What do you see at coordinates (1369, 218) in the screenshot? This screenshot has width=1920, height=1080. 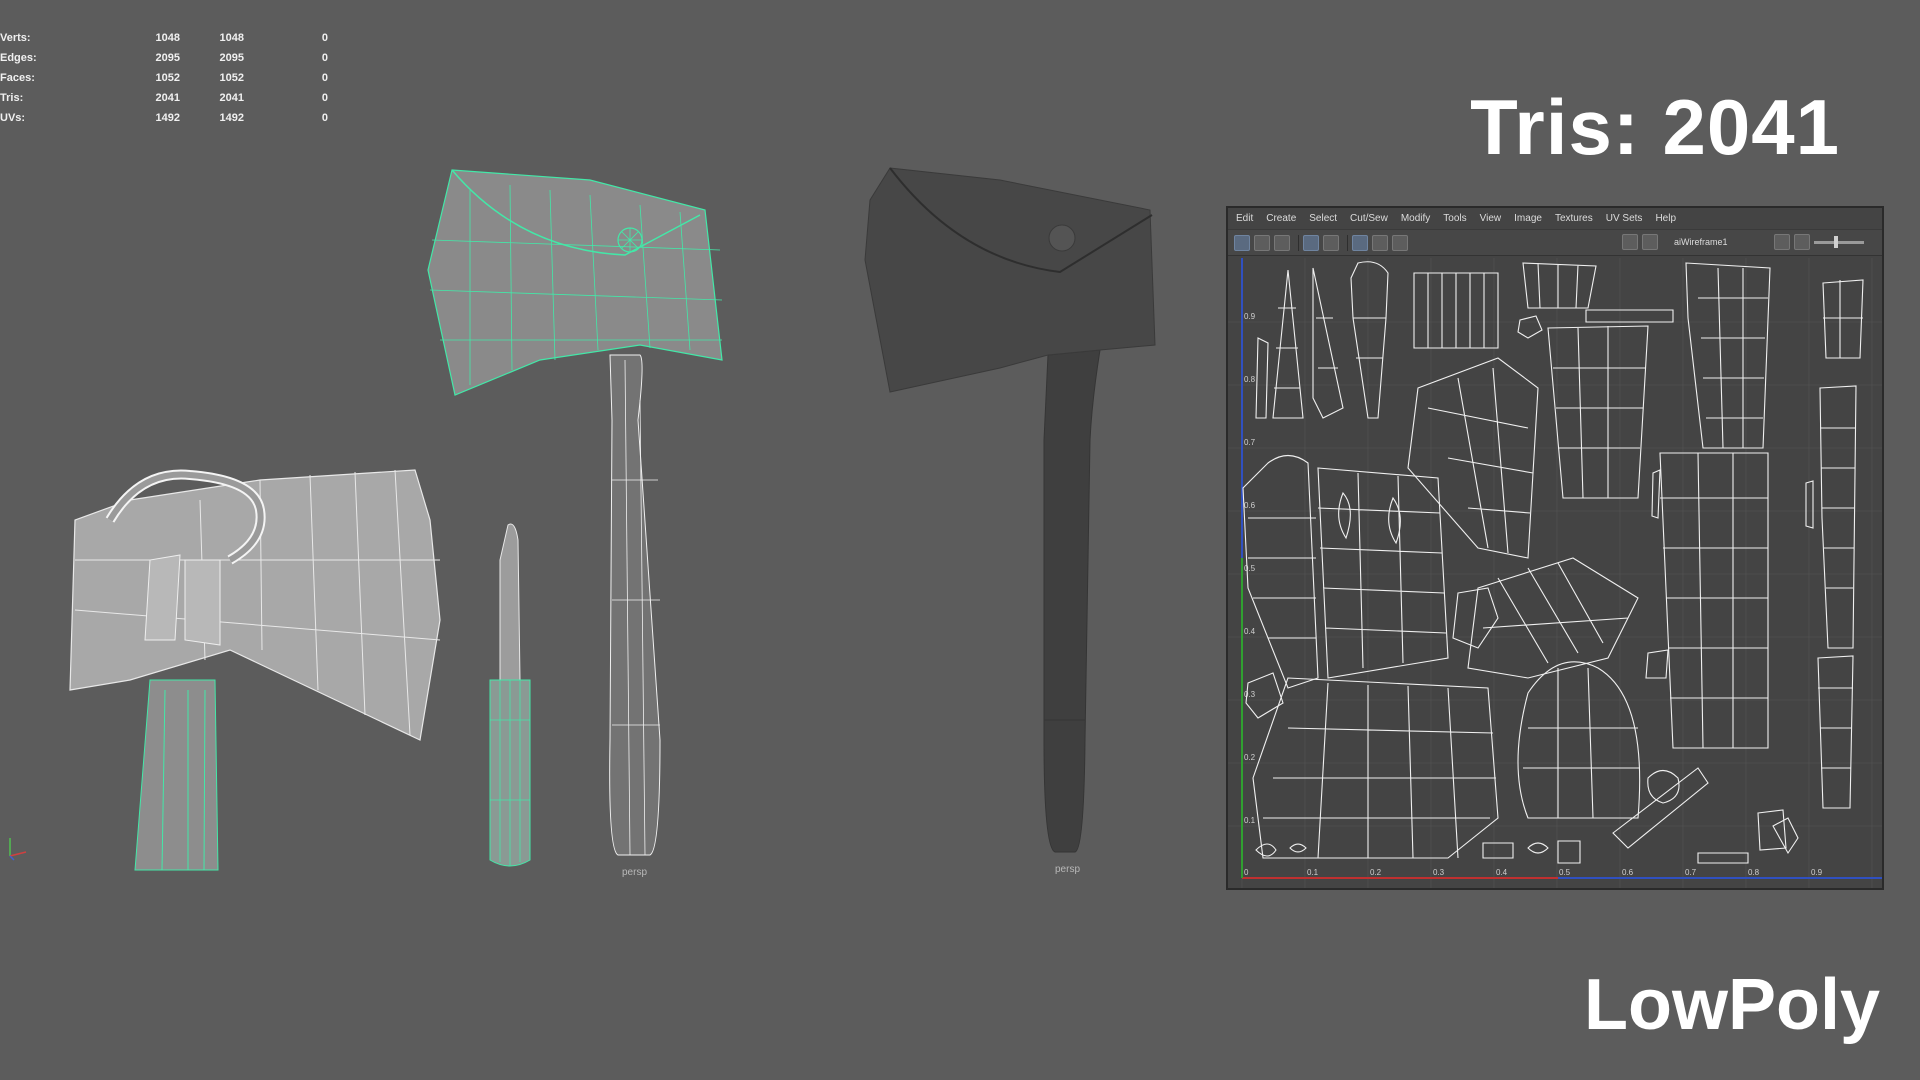 I see `menu-cut-sew: Cut/Sew` at bounding box center [1369, 218].